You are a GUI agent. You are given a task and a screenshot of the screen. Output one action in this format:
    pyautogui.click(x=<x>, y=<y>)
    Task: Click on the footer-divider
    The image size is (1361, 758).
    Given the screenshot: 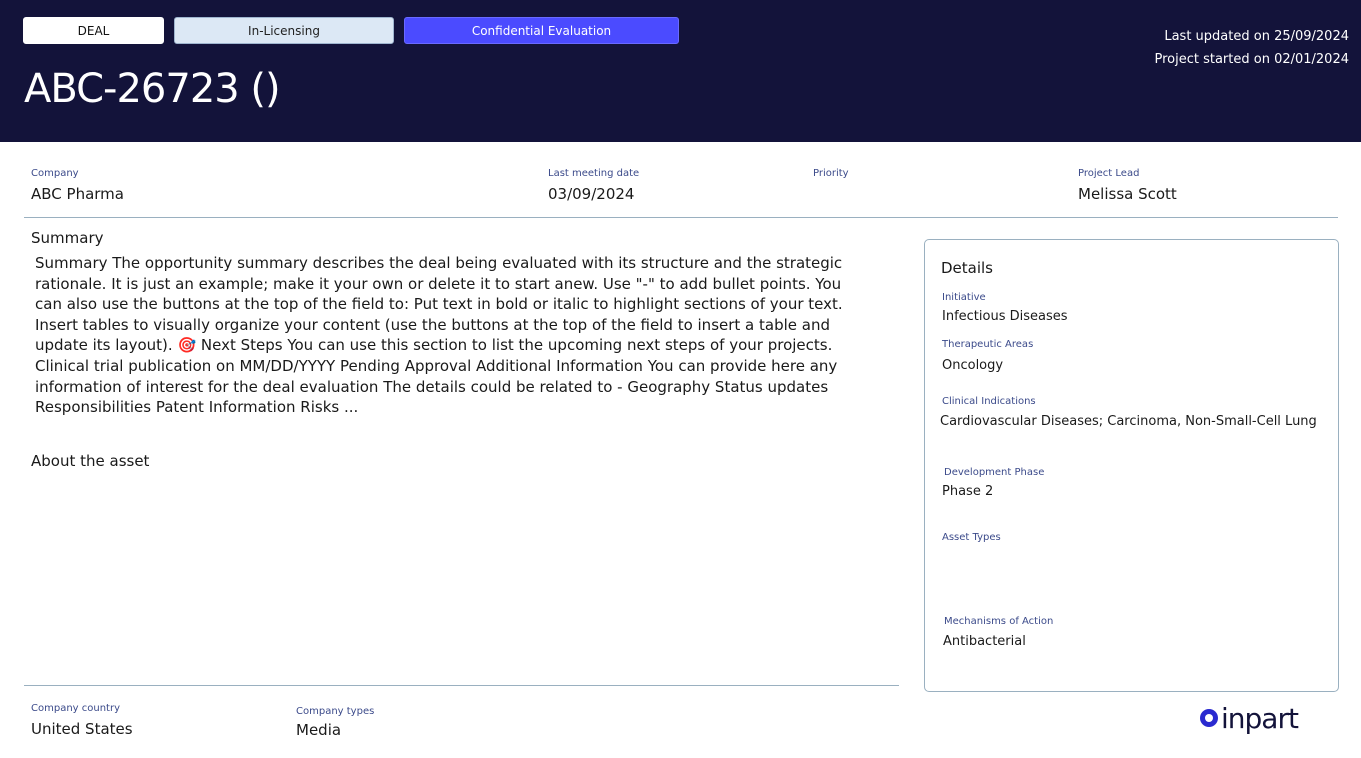 What is the action you would take?
    pyautogui.click(x=461, y=685)
    